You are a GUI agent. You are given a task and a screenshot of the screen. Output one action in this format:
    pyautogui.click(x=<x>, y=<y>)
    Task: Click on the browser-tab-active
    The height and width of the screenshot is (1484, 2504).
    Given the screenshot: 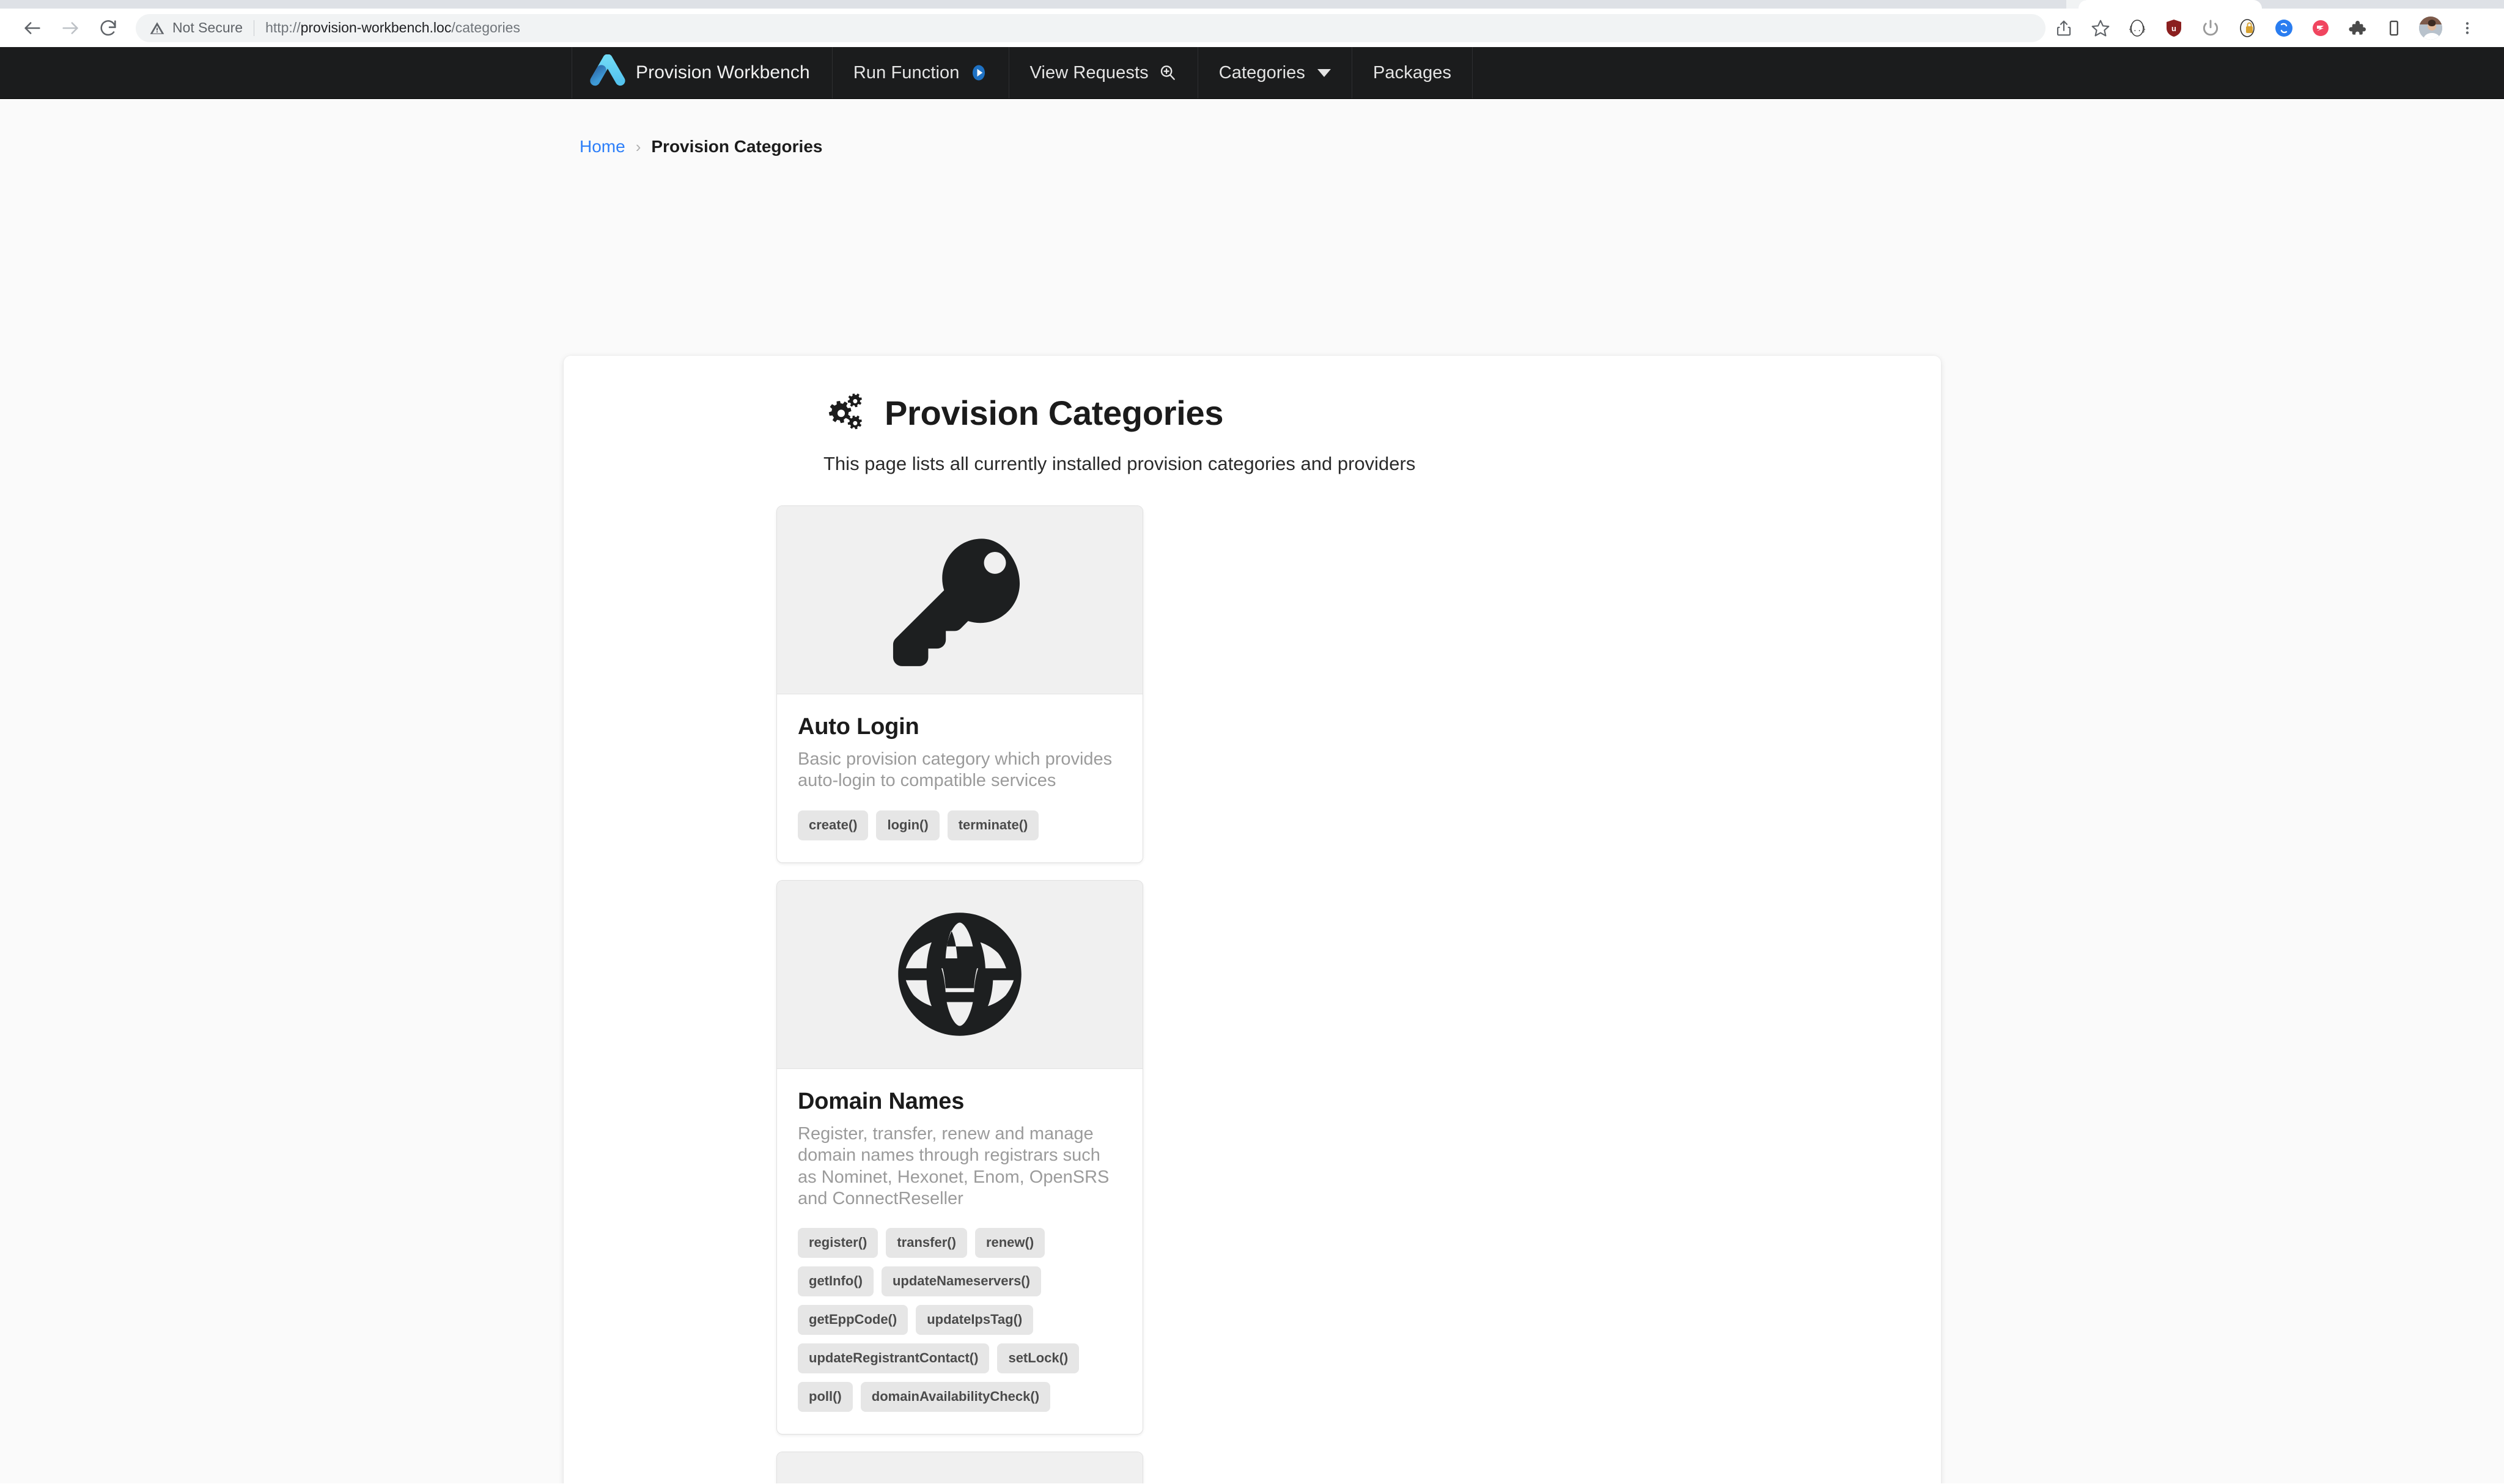 What is the action you would take?
    pyautogui.click(x=2170, y=4)
    